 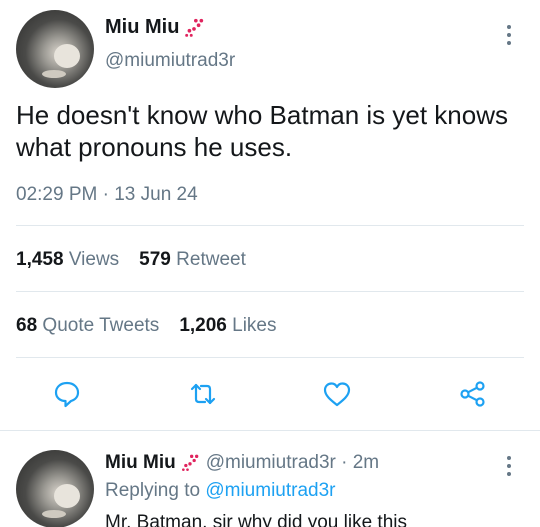 I want to click on reply-icon, so click(x=67, y=394).